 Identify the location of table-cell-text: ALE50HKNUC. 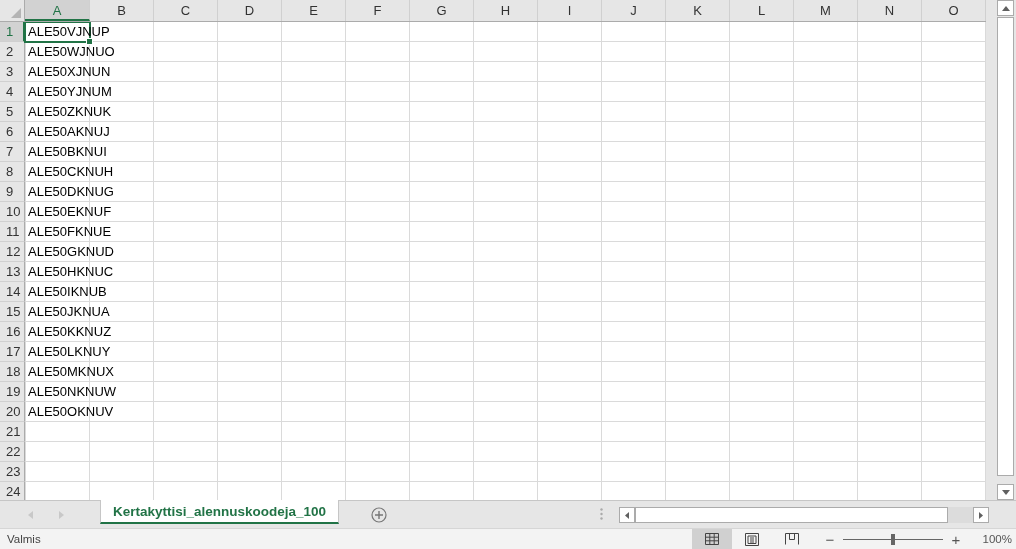
(70, 271).